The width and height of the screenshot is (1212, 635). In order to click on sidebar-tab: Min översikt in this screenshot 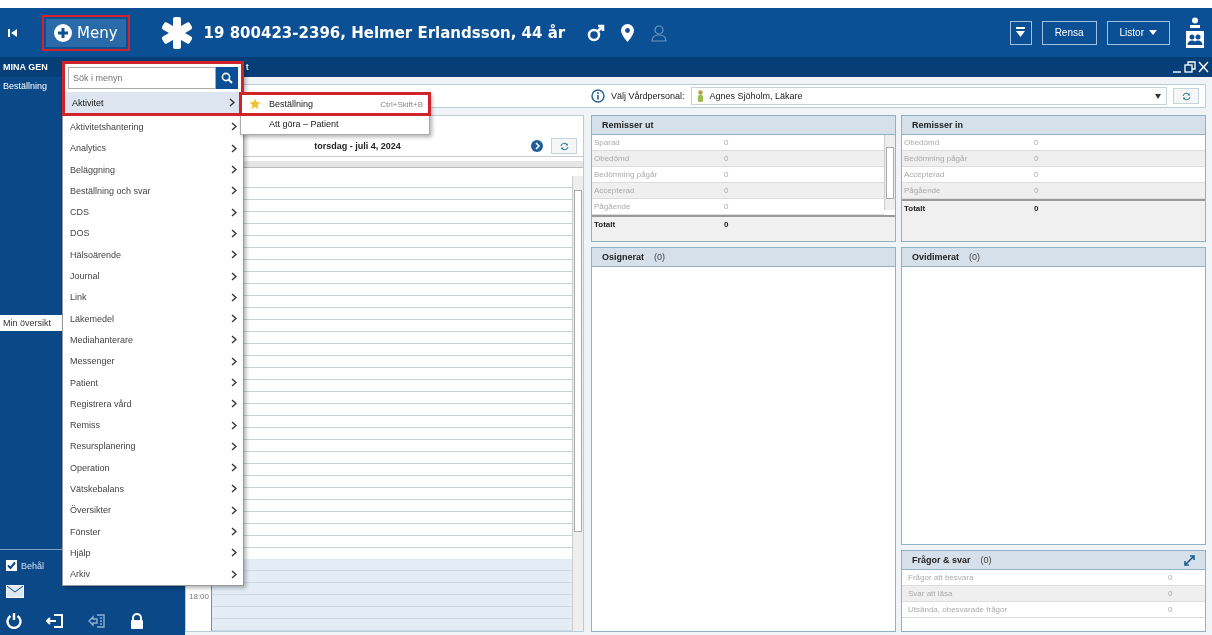, I will do `click(31, 323)`.